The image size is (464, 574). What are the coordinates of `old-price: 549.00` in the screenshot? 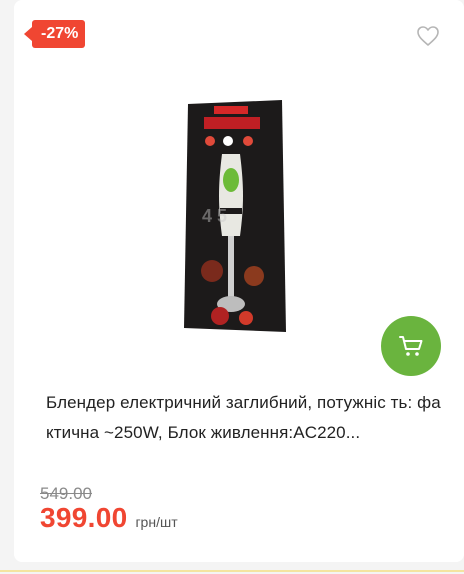 It's located at (66, 493).